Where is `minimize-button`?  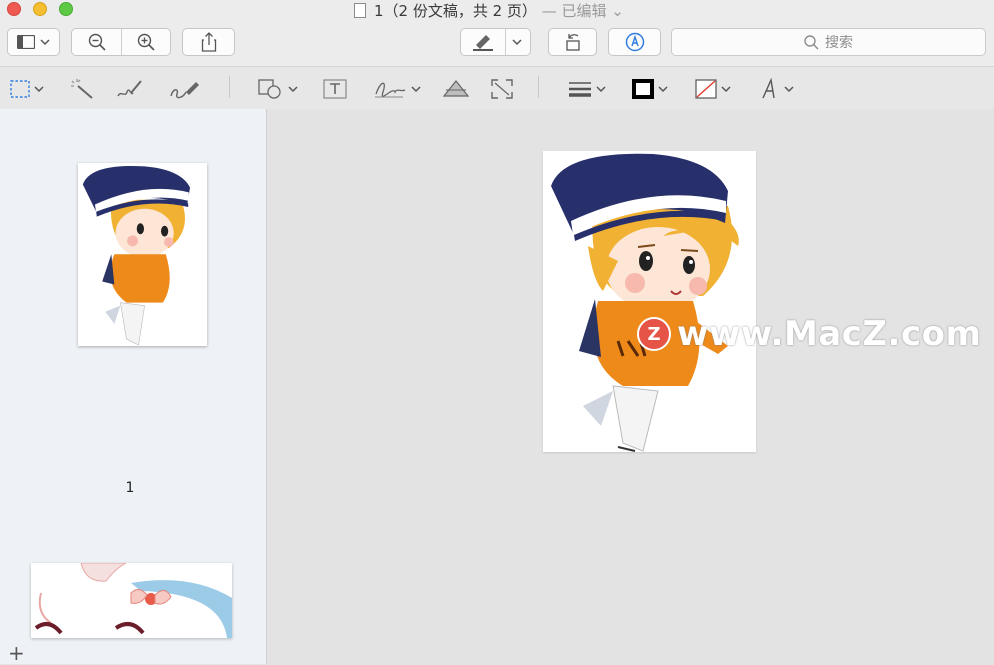 minimize-button is located at coordinates (40, 9).